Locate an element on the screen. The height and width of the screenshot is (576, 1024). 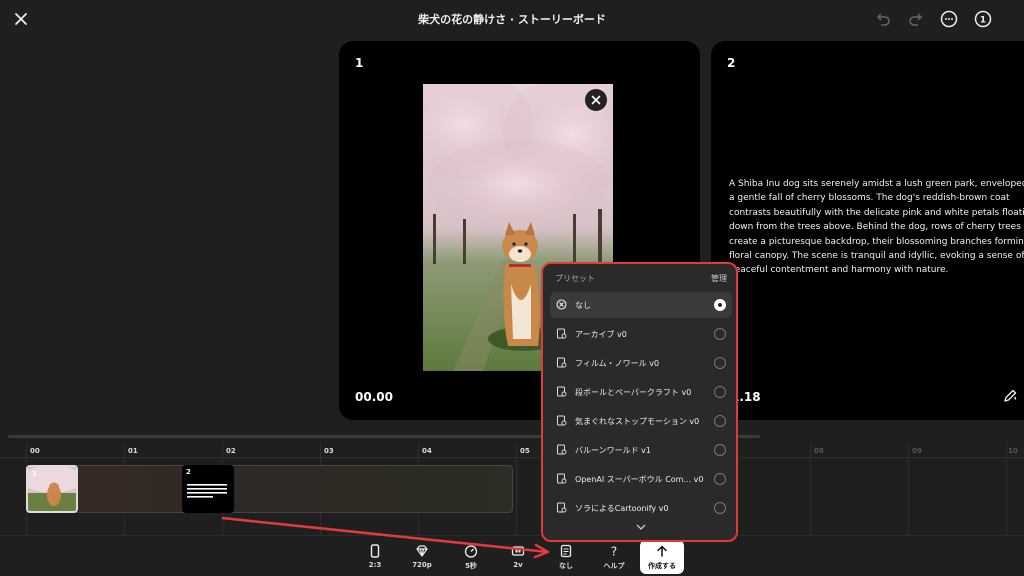
pencil-icon is located at coordinates (1010, 395).